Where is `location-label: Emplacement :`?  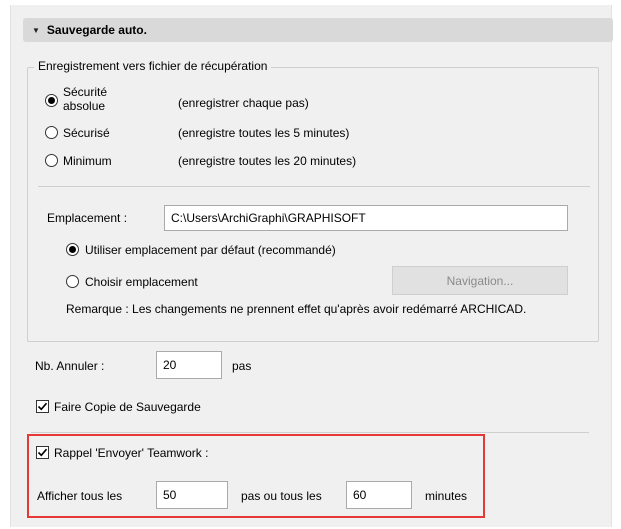
location-label: Emplacement : is located at coordinates (87, 218).